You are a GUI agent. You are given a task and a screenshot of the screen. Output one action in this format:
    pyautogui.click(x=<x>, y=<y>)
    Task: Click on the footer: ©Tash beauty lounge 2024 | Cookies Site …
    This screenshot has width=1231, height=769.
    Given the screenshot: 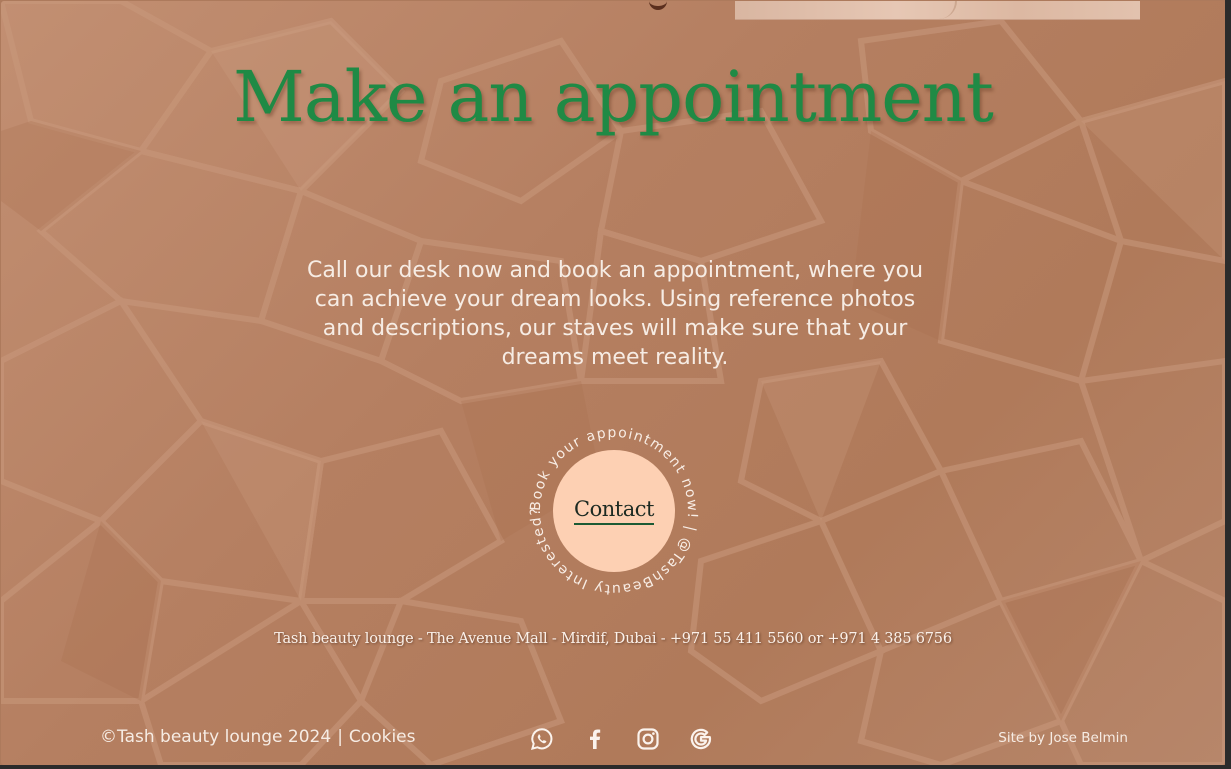 What is the action you would take?
    pyautogui.click(x=613, y=739)
    